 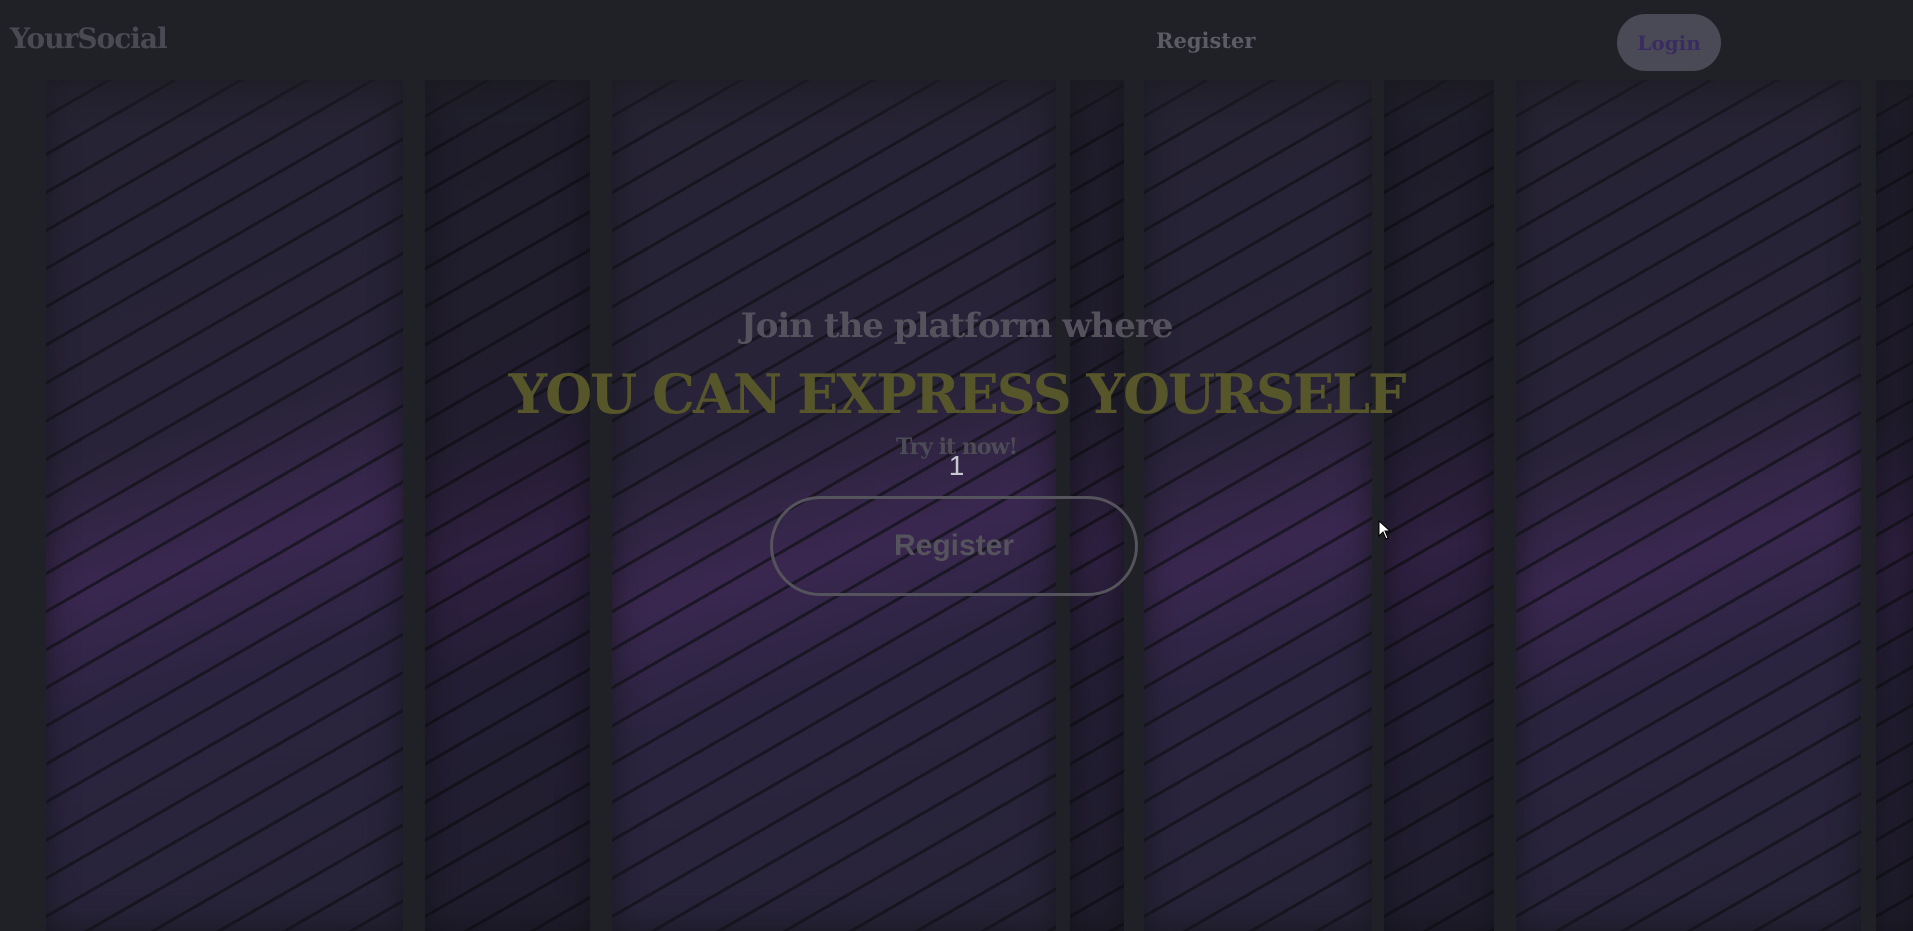 I want to click on mouse-cursor-icon, so click(x=1385, y=530).